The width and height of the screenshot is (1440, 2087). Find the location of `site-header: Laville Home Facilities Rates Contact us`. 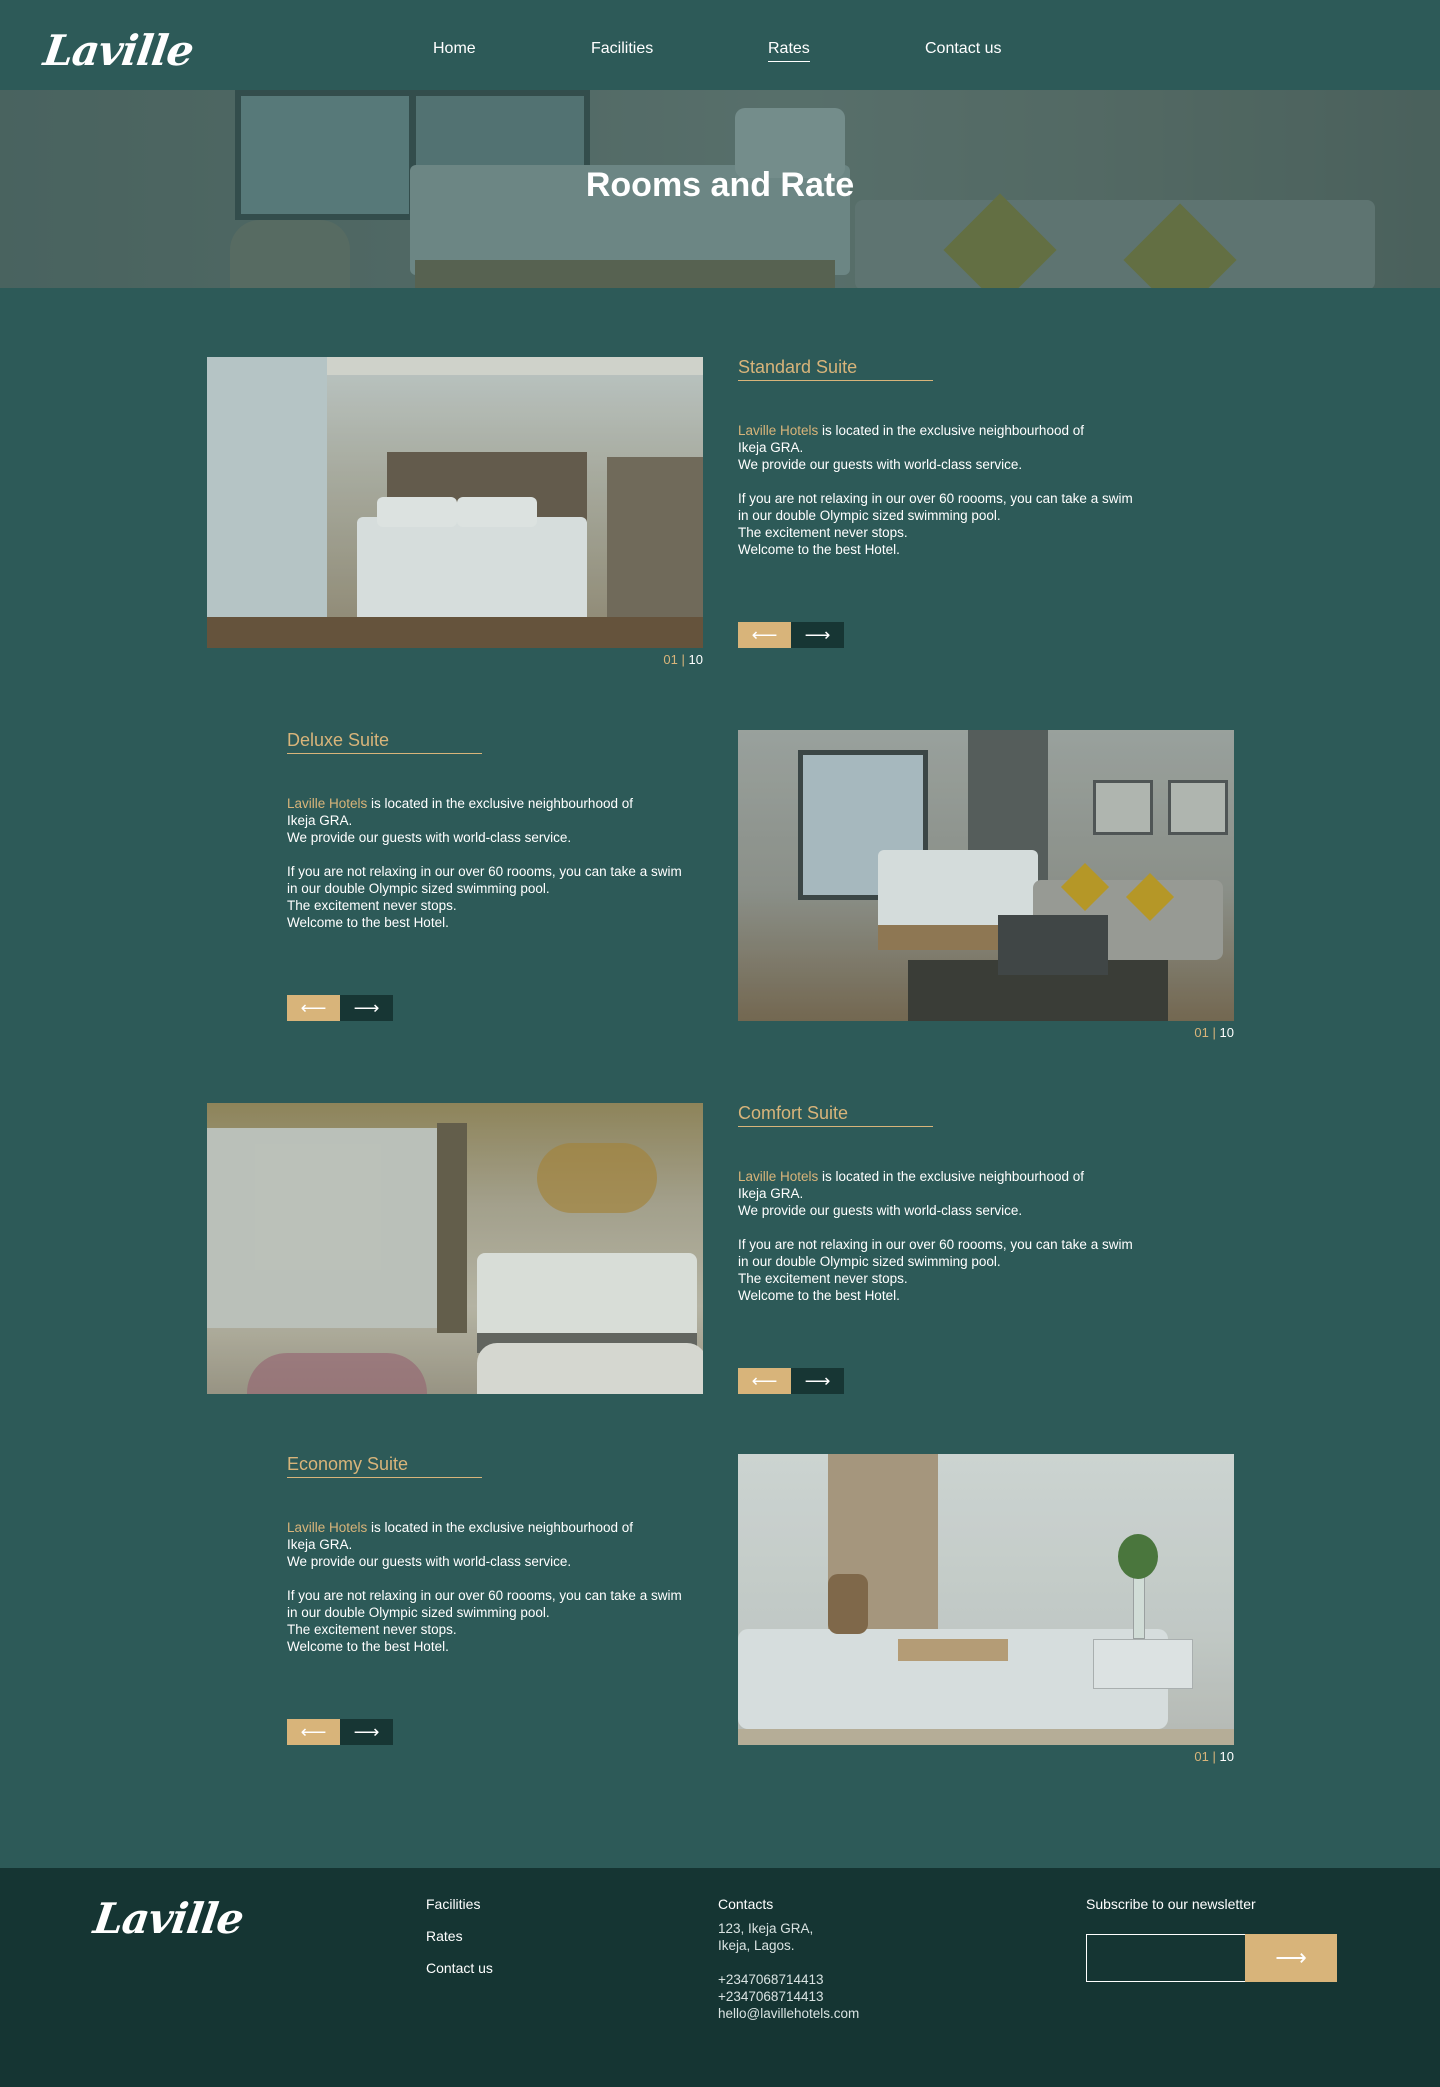

site-header: Laville Home Facilities Rates Contact us is located at coordinates (720, 45).